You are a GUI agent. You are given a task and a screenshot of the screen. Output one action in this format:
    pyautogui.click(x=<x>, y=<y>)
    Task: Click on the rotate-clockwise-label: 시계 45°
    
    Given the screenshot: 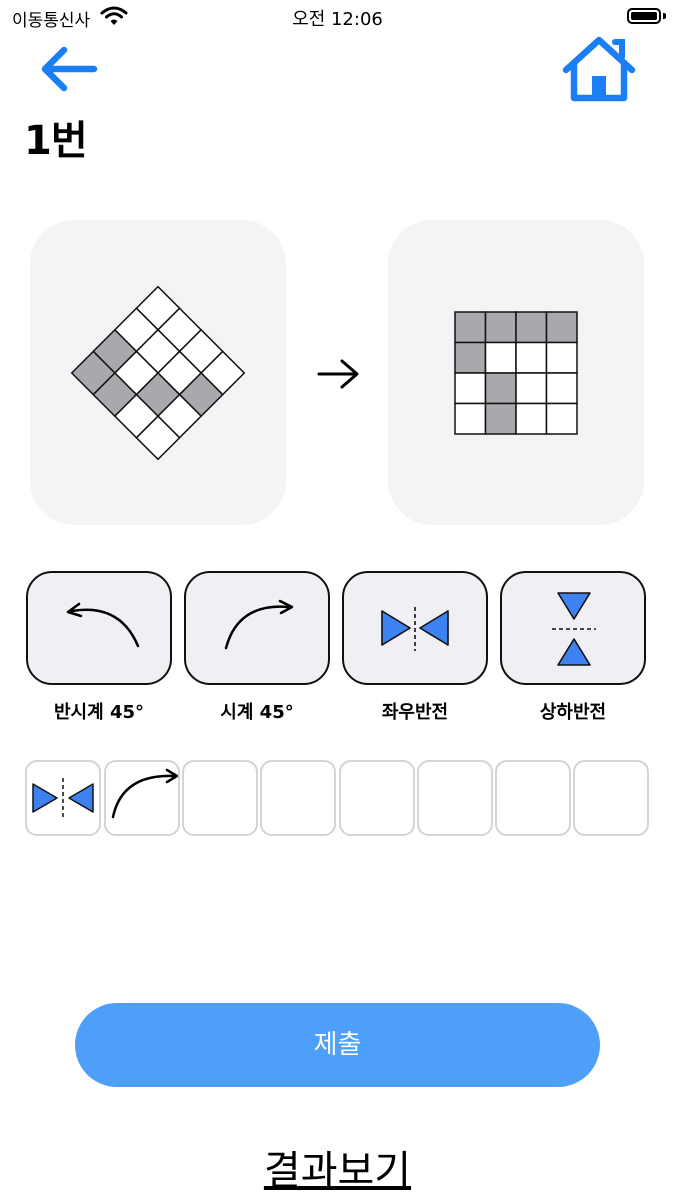 What is the action you would take?
    pyautogui.click(x=257, y=712)
    